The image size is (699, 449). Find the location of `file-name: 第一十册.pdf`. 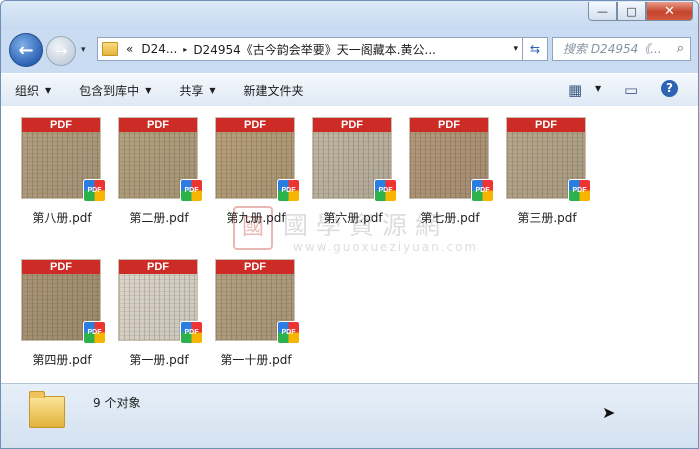

file-name: 第一十册.pdf is located at coordinates (256, 359).